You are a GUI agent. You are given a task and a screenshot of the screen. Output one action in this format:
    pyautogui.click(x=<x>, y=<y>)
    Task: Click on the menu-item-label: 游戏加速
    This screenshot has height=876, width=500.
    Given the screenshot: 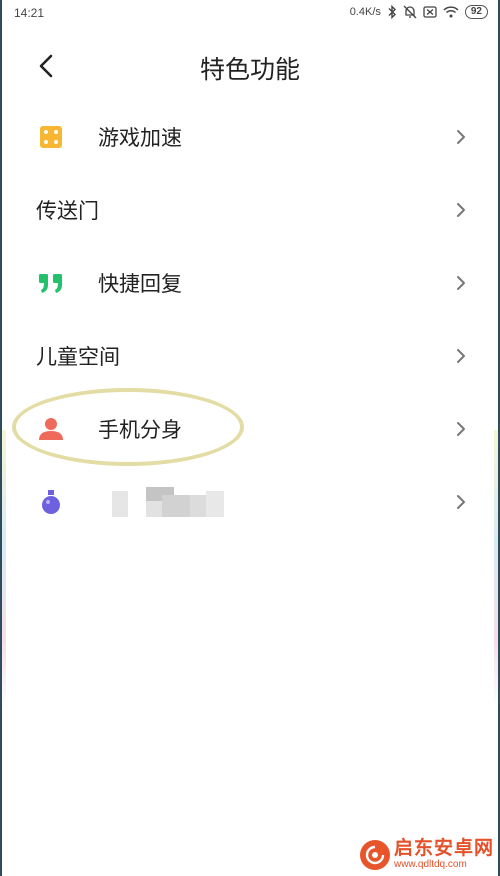 What is the action you would take?
    pyautogui.click(x=140, y=137)
    